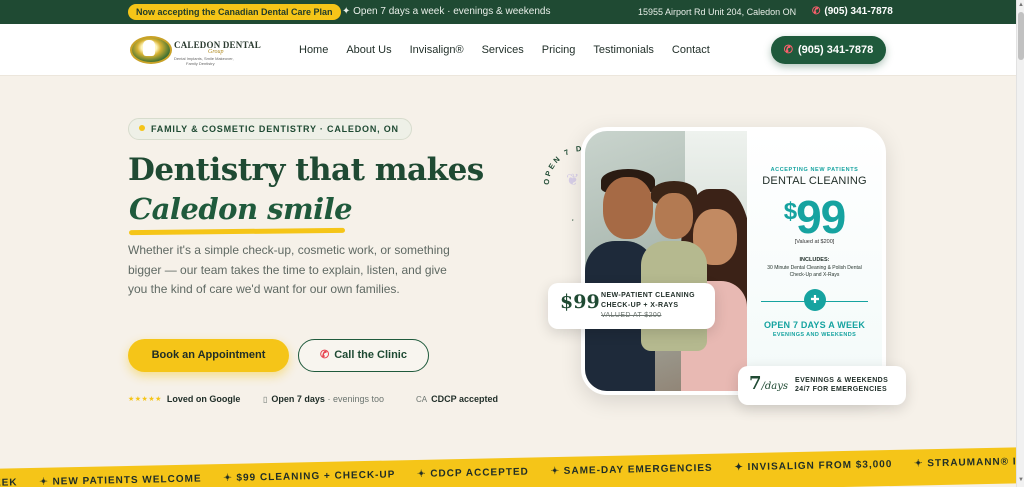  Describe the element at coordinates (835, 50) in the screenshot. I see `header-call-label: (905) 341-7878` at that location.